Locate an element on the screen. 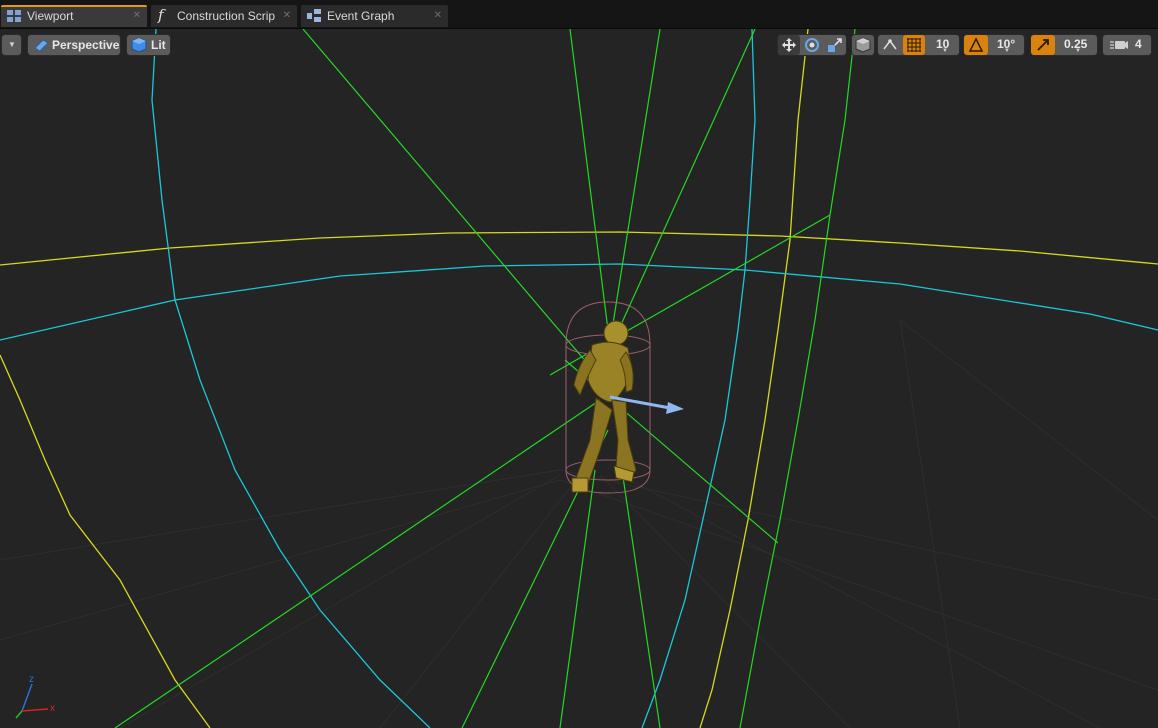 The height and width of the screenshot is (728, 1158). camera-speed-value: 4 is located at coordinates (1138, 44).